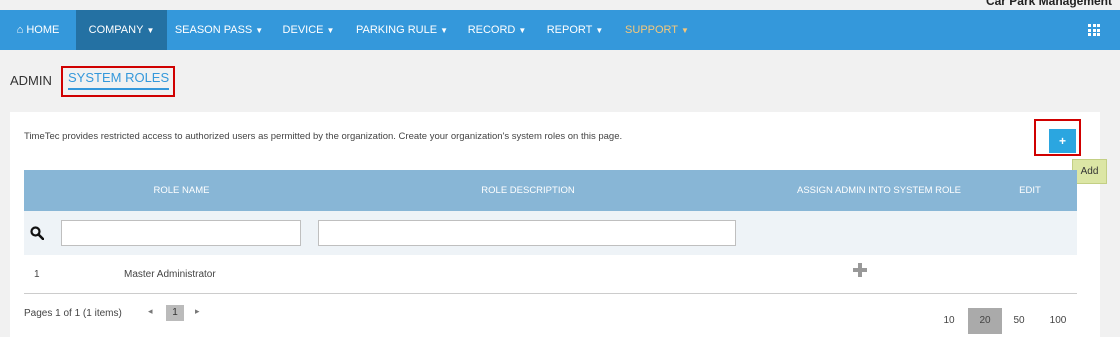  Describe the element at coordinates (1058, 321) in the screenshot. I see `page-size-100: 100` at that location.